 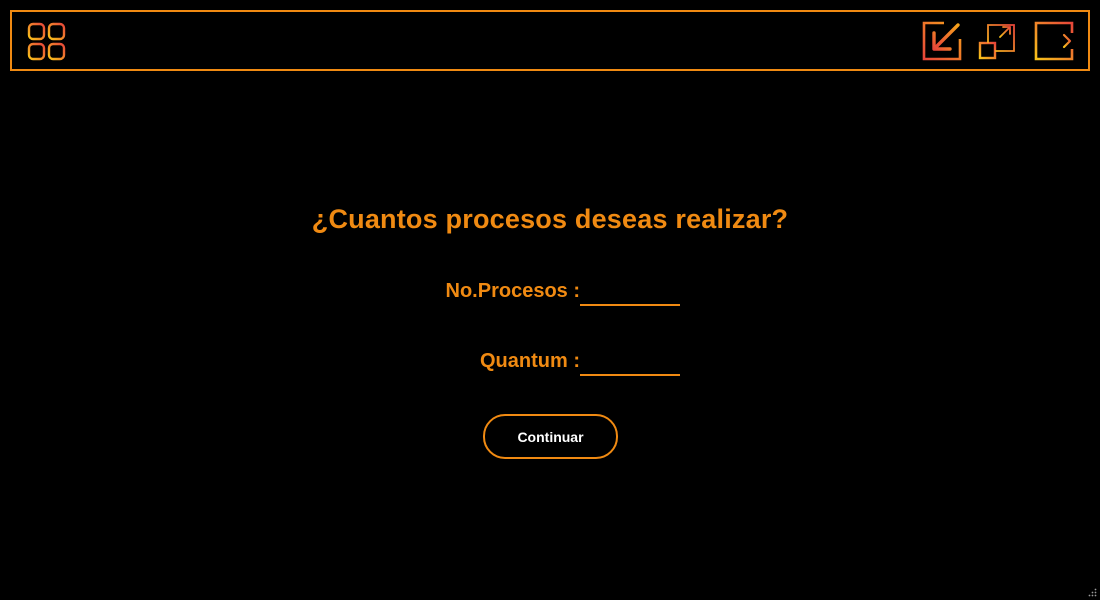 What do you see at coordinates (1092, 592) in the screenshot?
I see `resize-grip-icon` at bounding box center [1092, 592].